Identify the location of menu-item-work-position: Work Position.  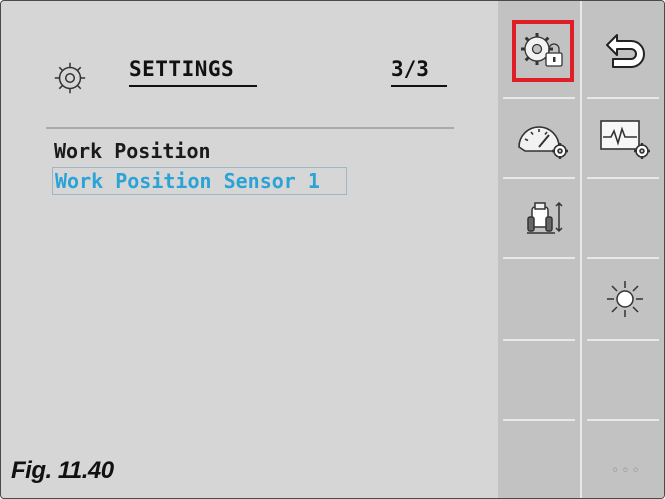
(132, 151).